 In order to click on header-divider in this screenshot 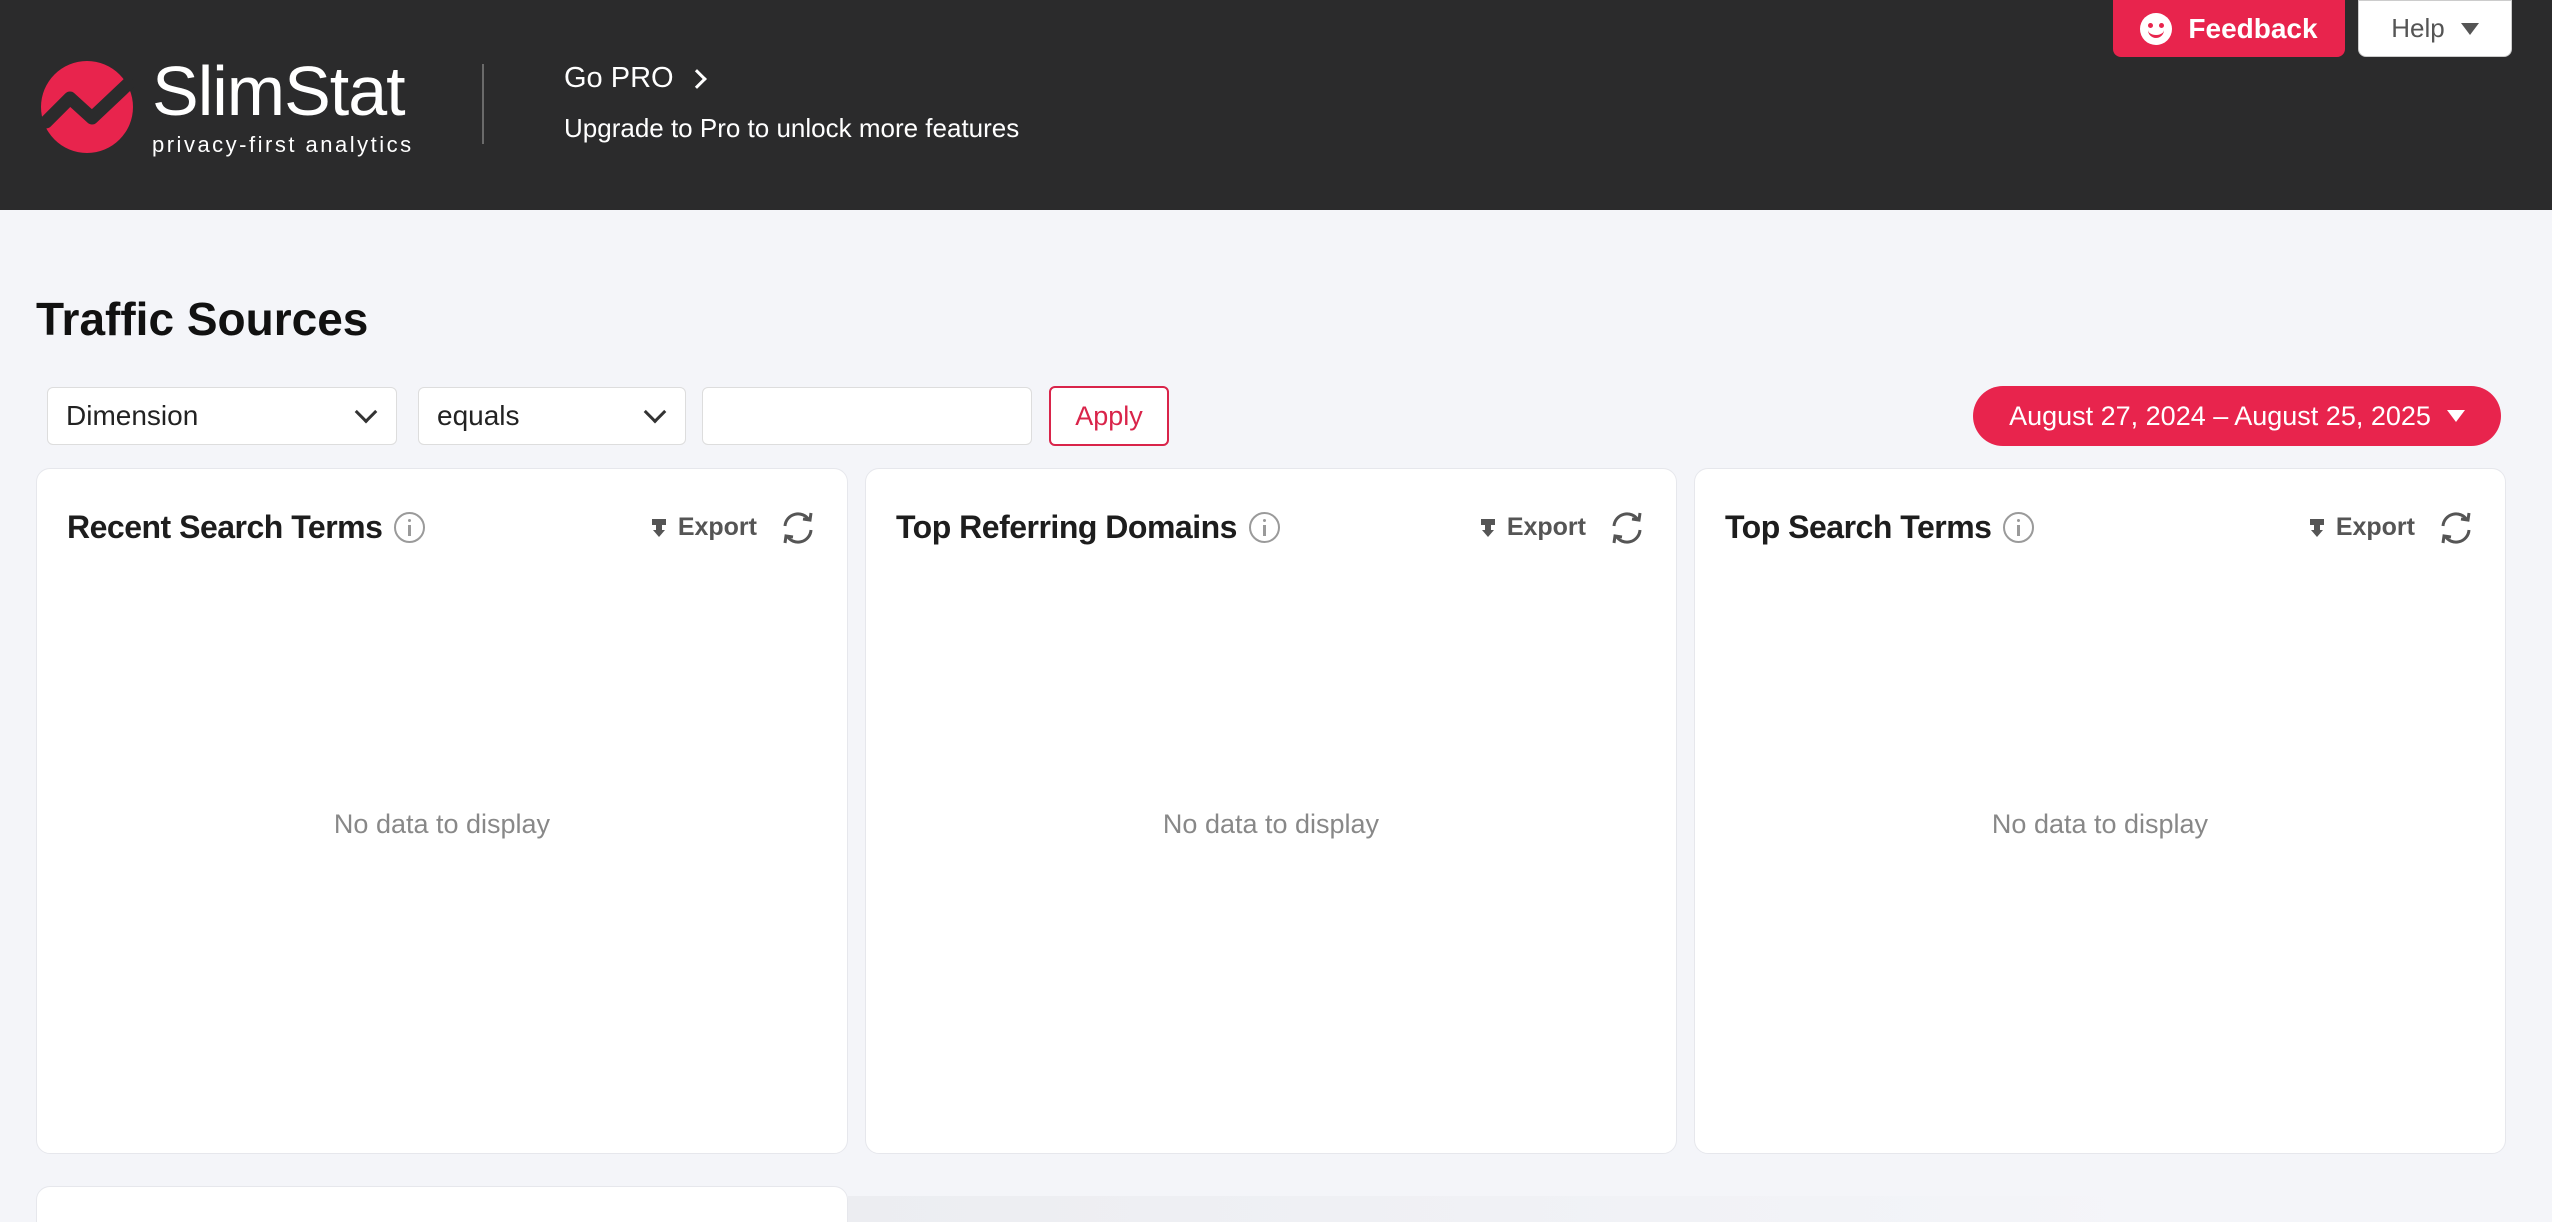, I will do `click(483, 104)`.